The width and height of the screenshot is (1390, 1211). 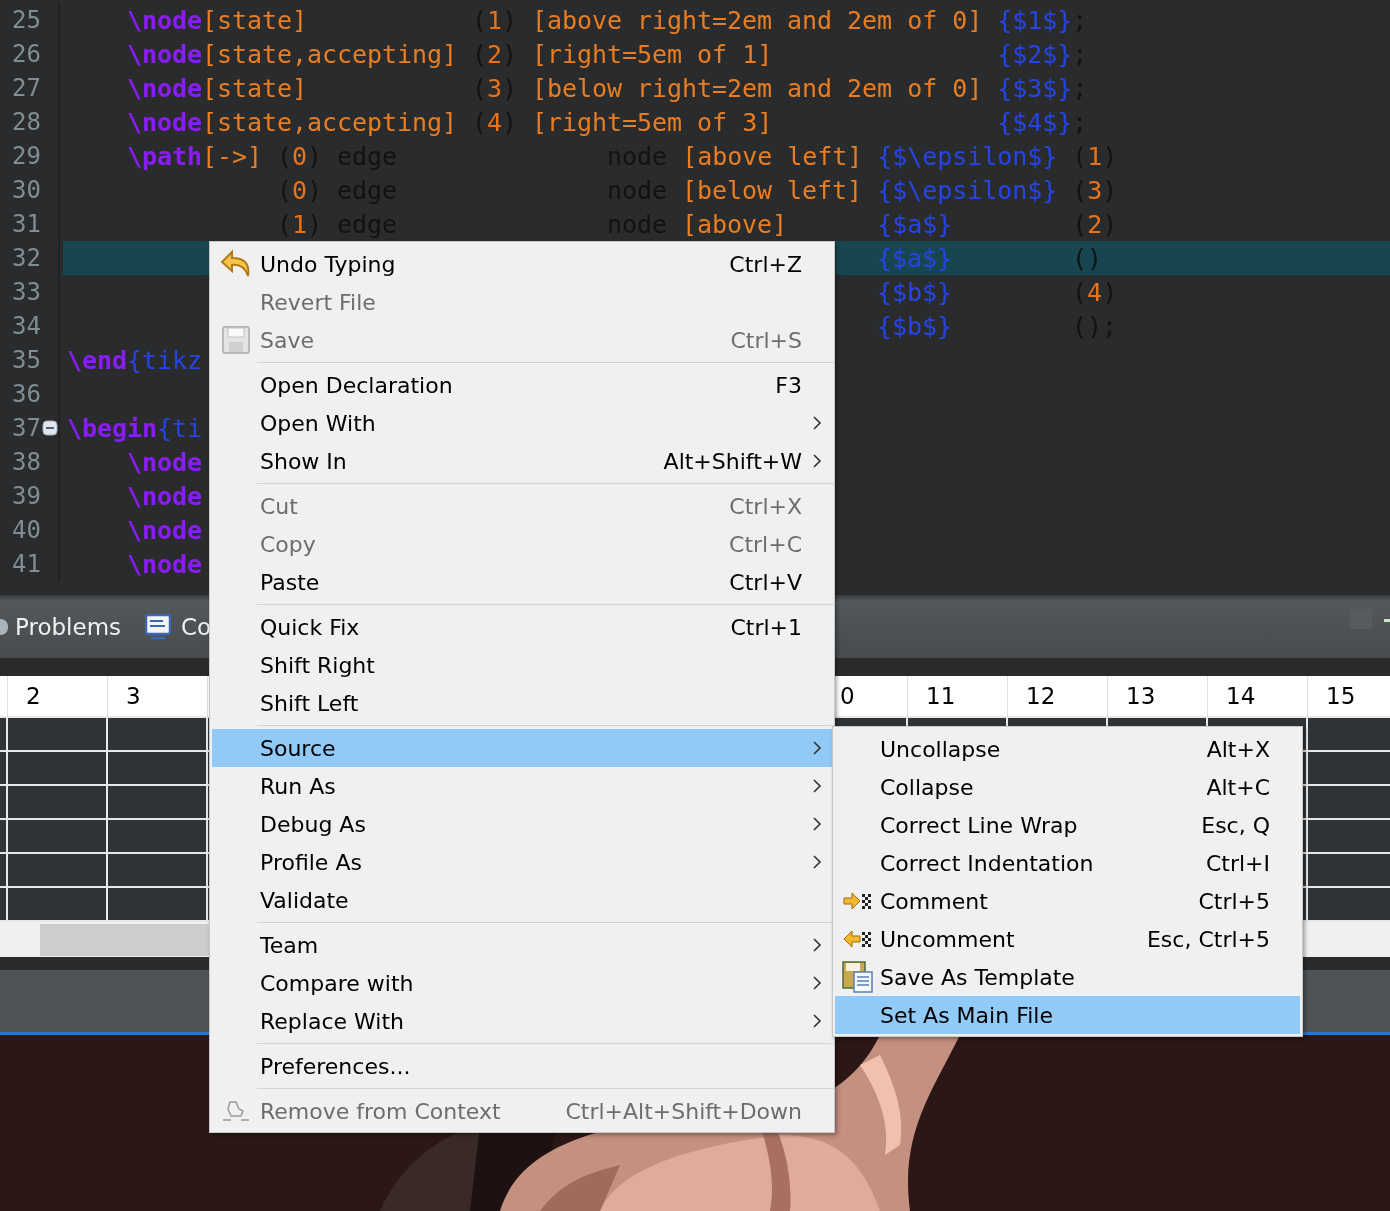 I want to click on code-line: \node[state] (1) [above right=2em and 2em of 0] {$1$};, so click(x=607, y=20).